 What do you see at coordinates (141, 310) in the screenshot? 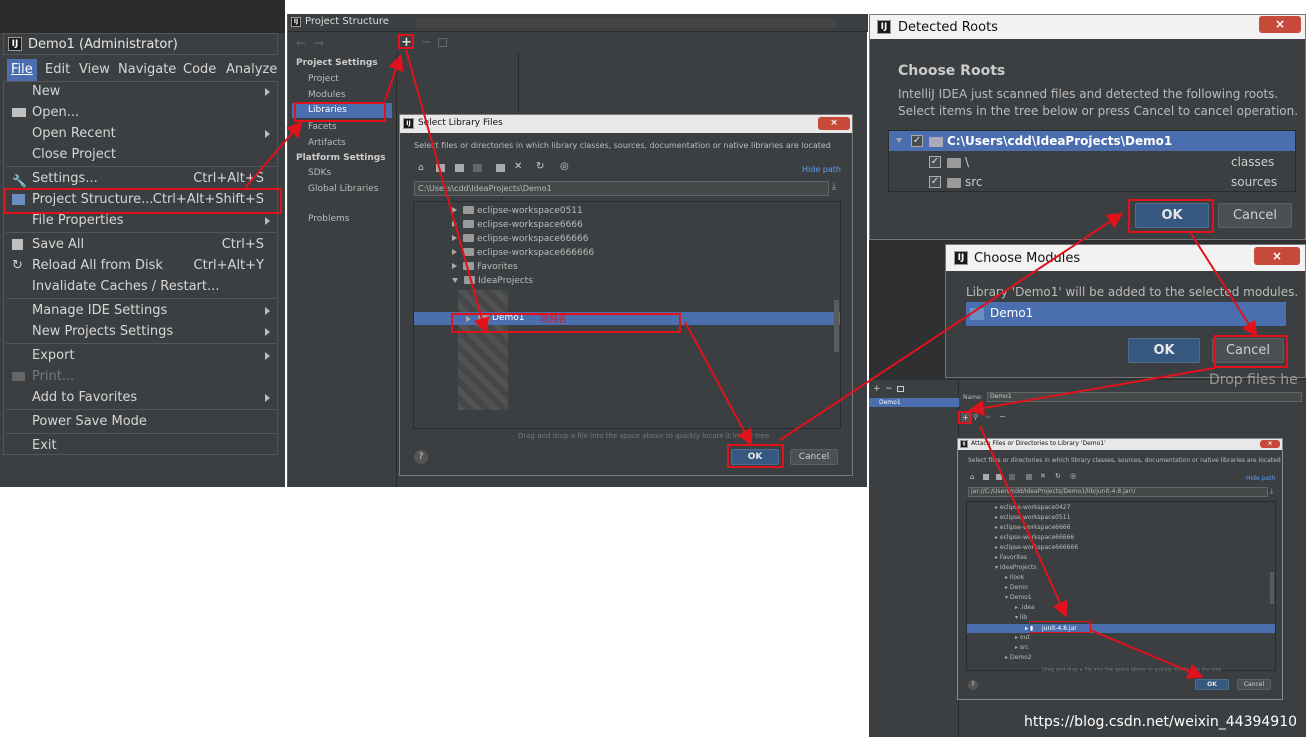
I see `menu-item-manage-ide-settings: Manage IDE Settings` at bounding box center [141, 310].